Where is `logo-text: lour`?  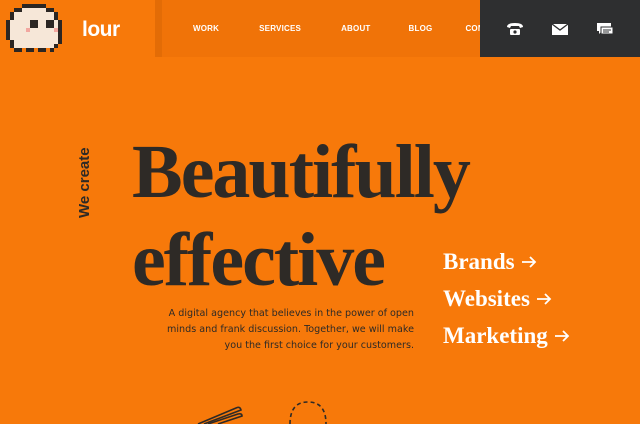 logo-text: lour is located at coordinates (101, 29).